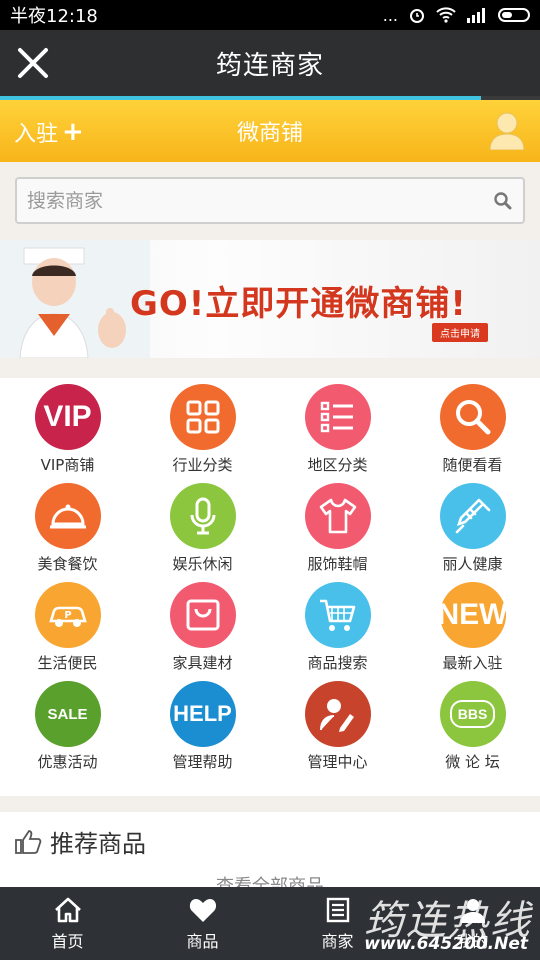  What do you see at coordinates (337, 465) in the screenshot?
I see `category-label: 地区分类` at bounding box center [337, 465].